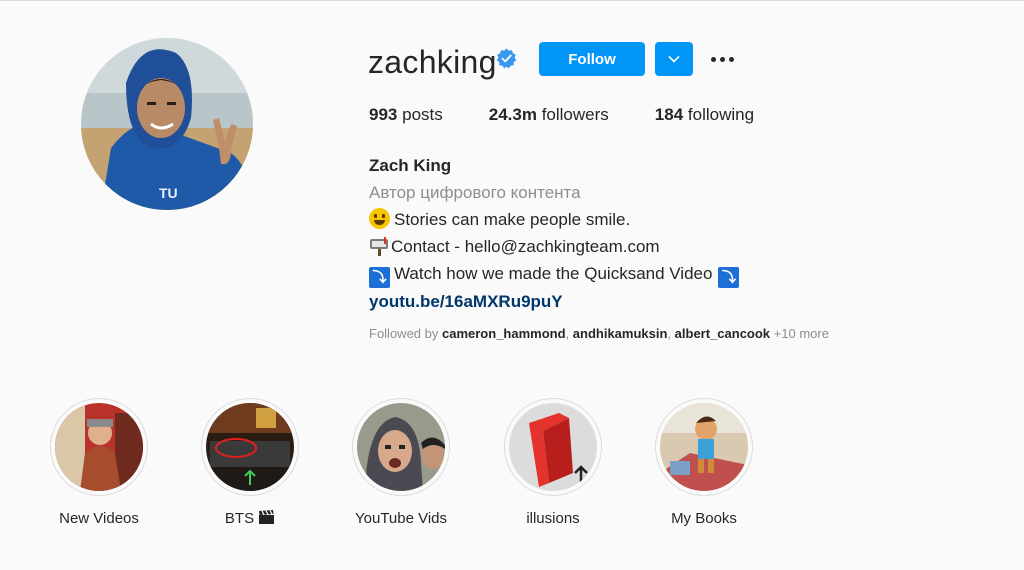 This screenshot has width=1024, height=570. I want to click on profile-avatar: TU, so click(167, 124).